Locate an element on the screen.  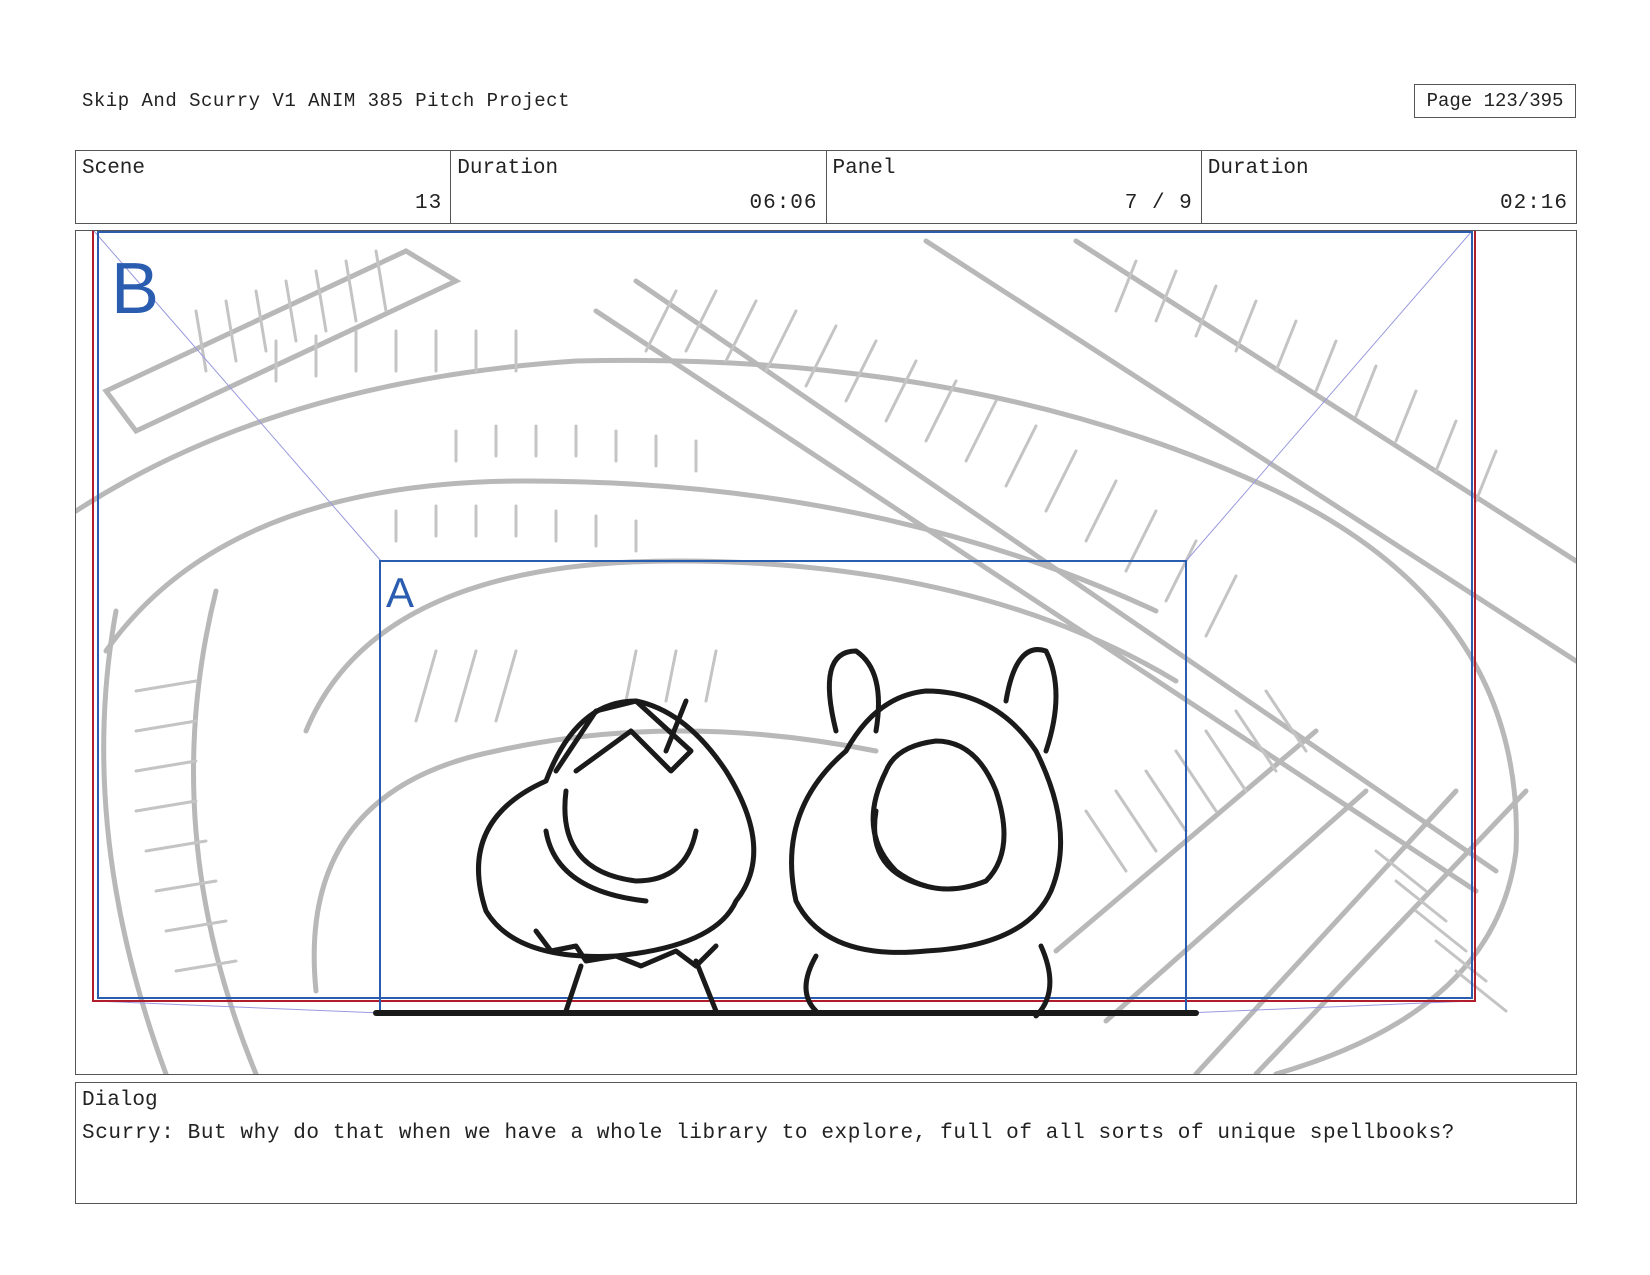
panel-cell: Panel 7 / 9 is located at coordinates (1014, 187).